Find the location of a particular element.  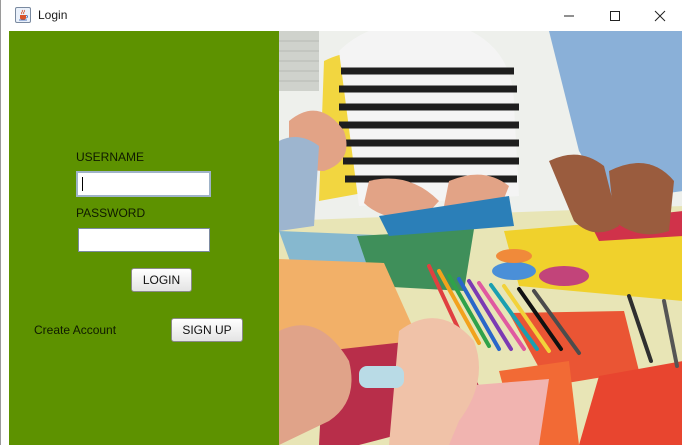

username-field is located at coordinates (143, 184).